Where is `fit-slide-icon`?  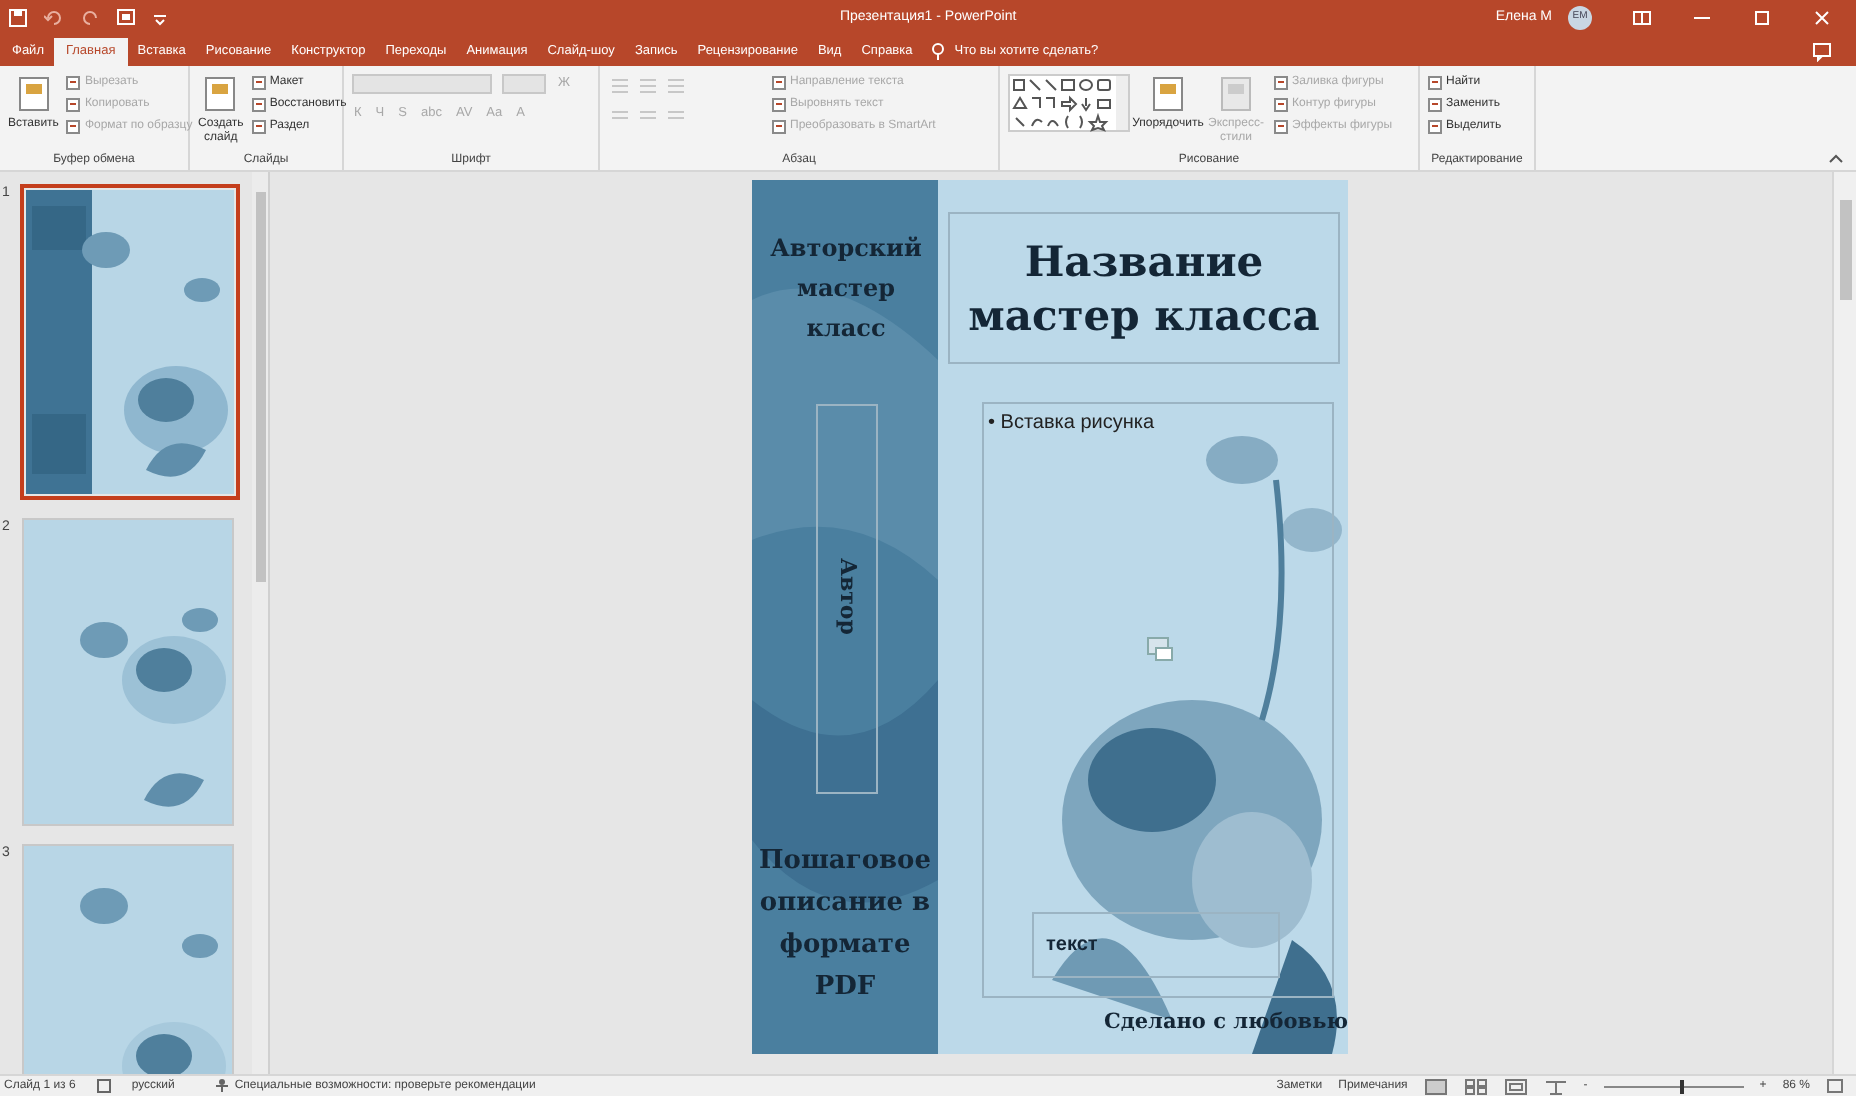 fit-slide-icon is located at coordinates (1835, 1086).